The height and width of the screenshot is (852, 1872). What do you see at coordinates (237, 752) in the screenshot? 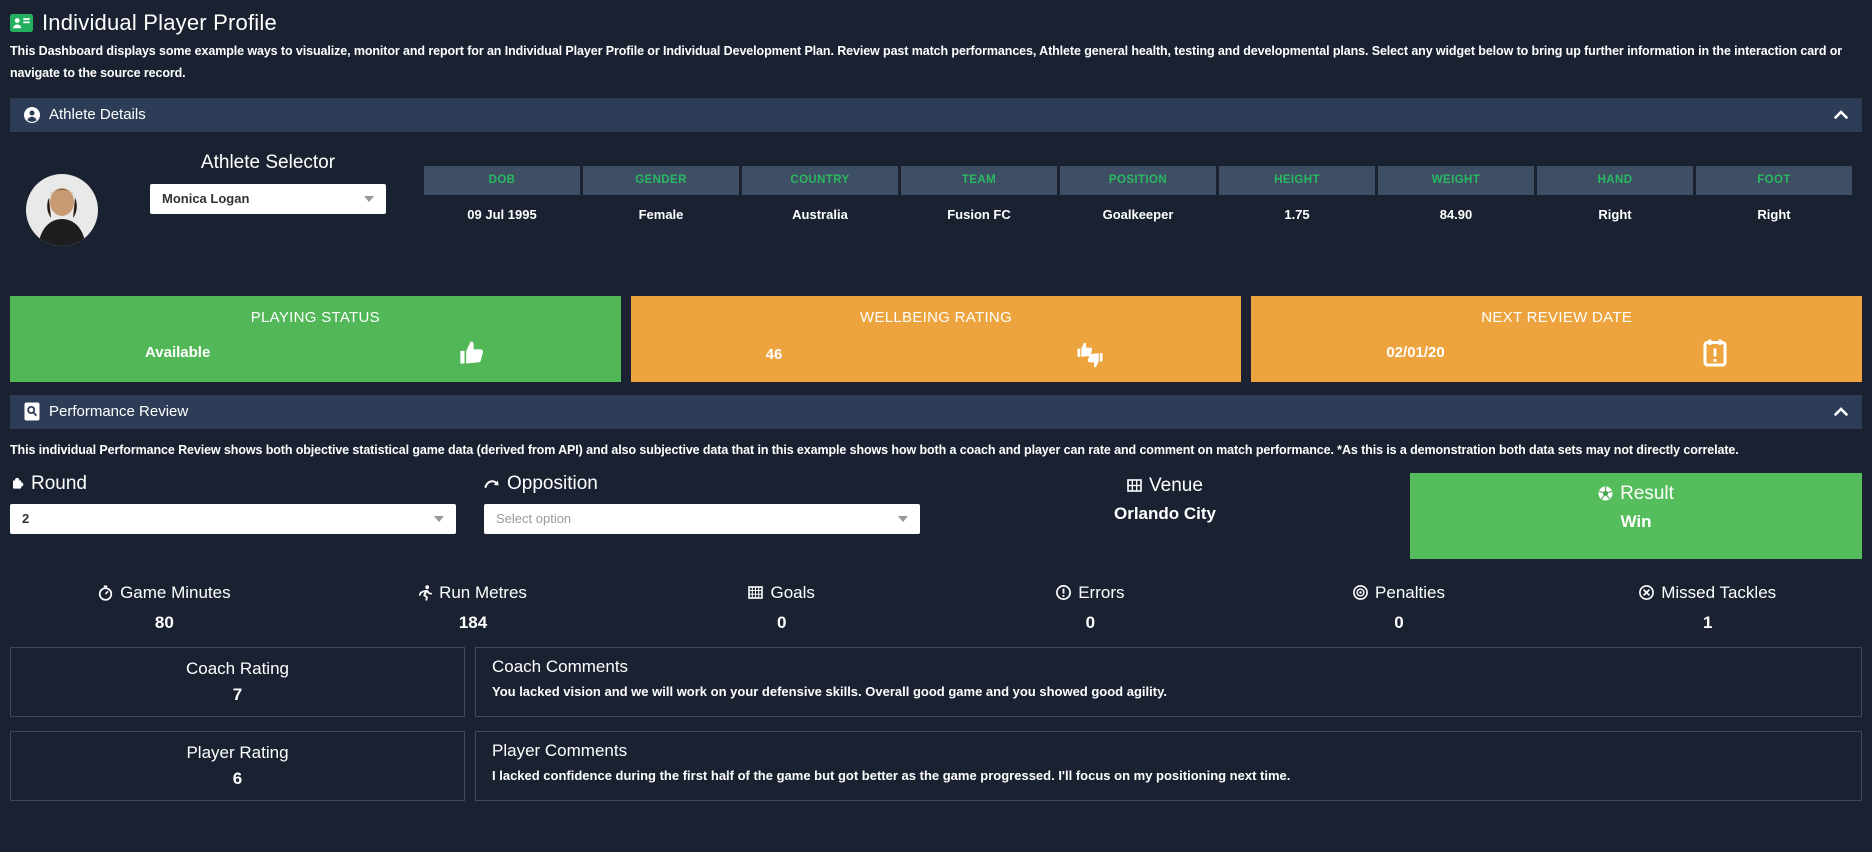
I see `player-rating-label: Player Rating` at bounding box center [237, 752].